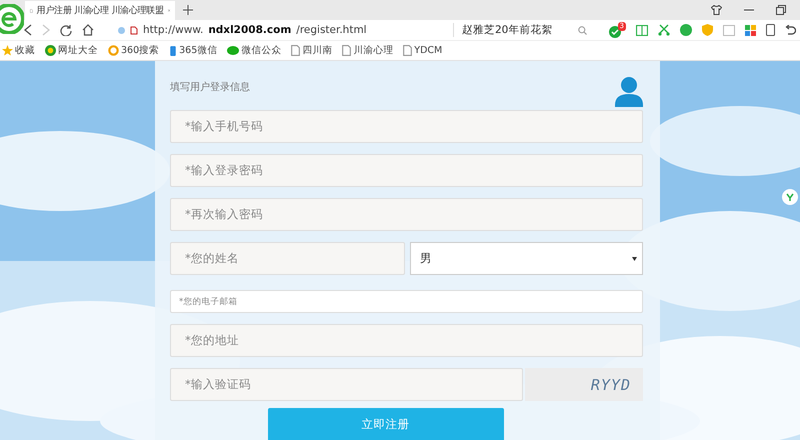 The width and height of the screenshot is (800, 440). What do you see at coordinates (18, 50) in the screenshot?
I see `bookmark-item: 收藏` at bounding box center [18, 50].